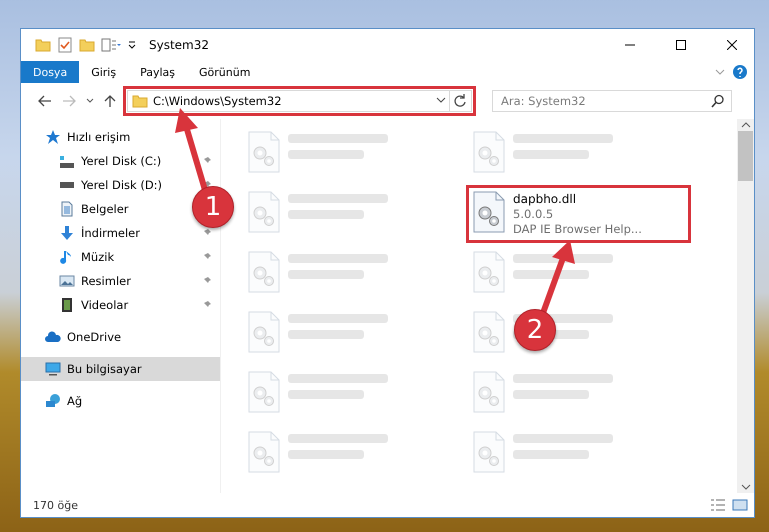 The image size is (769, 532). What do you see at coordinates (533, 214) in the screenshot?
I see `file-detail: 5.0.0.5` at bounding box center [533, 214].